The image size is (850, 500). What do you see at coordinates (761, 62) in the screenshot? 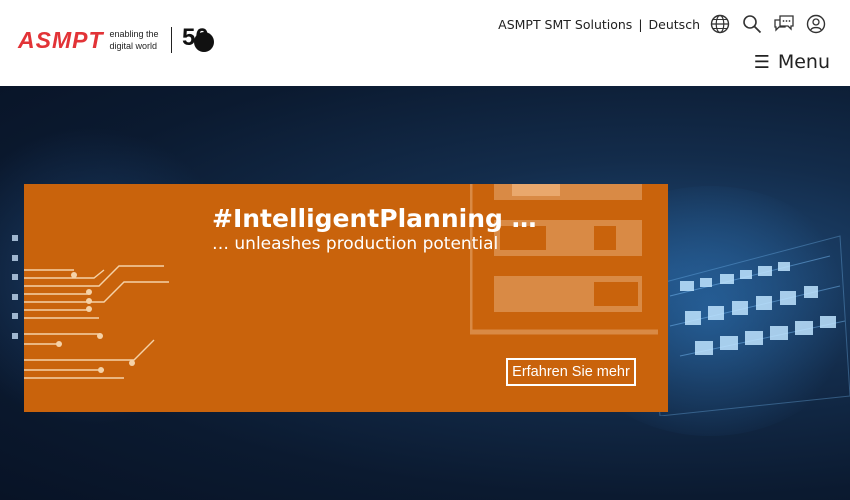
I see `hamburger-icon: ☰` at bounding box center [761, 62].